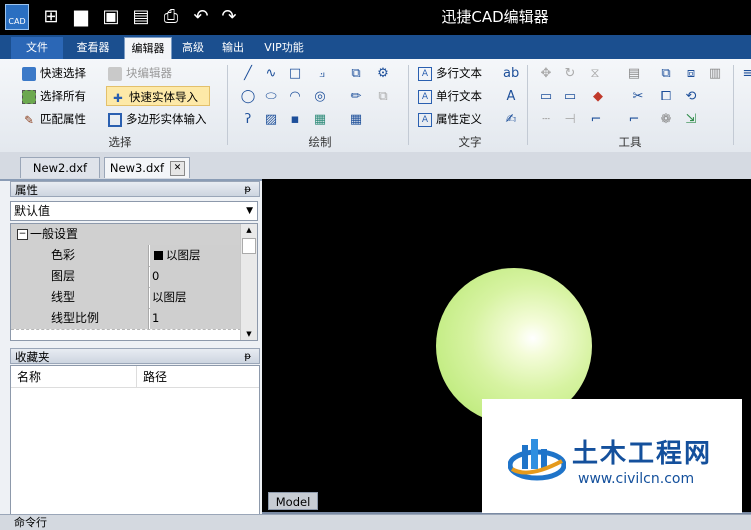 Image resolution: width=751 pixels, height=530 pixels. What do you see at coordinates (570, 74) in the screenshot?
I see `rotate-icon: ↻` at bounding box center [570, 74].